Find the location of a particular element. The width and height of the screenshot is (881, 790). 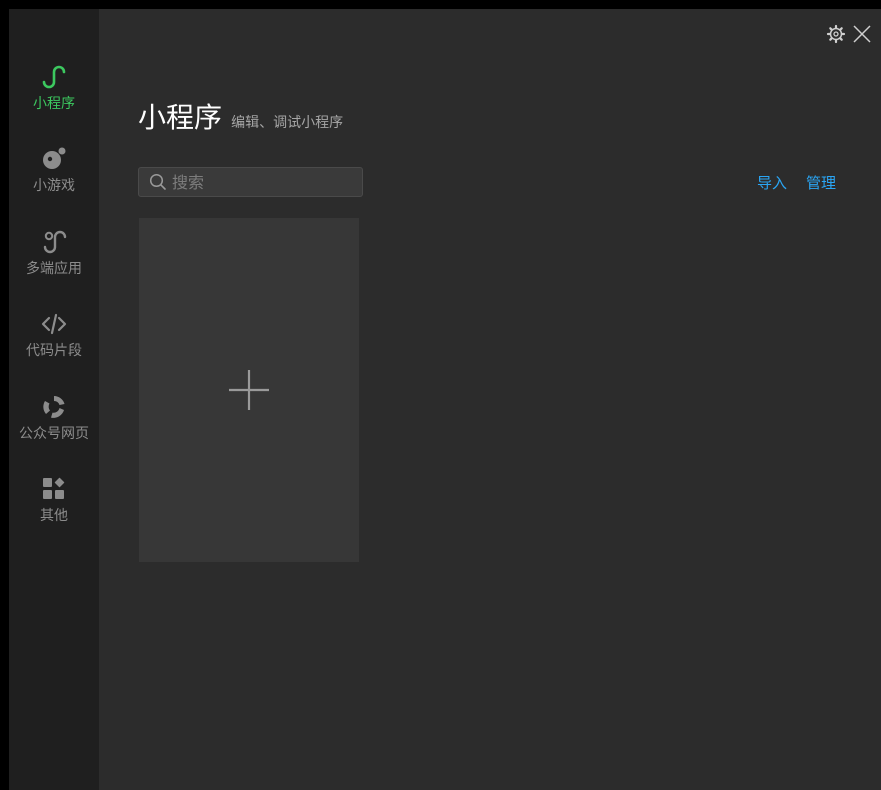

sidebar-item-webpage: 公众号网页 is located at coordinates (54, 431).